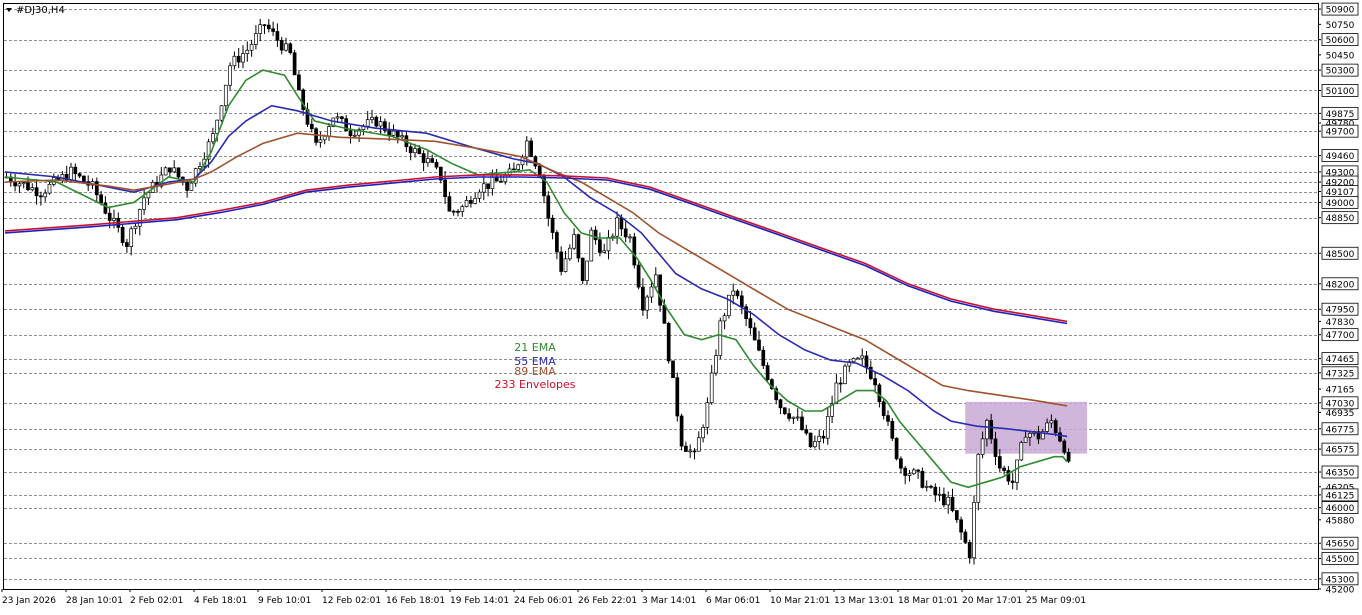 The image size is (1362, 615). What do you see at coordinates (1340, 336) in the screenshot?
I see `y-tick-label: 47700` at bounding box center [1340, 336].